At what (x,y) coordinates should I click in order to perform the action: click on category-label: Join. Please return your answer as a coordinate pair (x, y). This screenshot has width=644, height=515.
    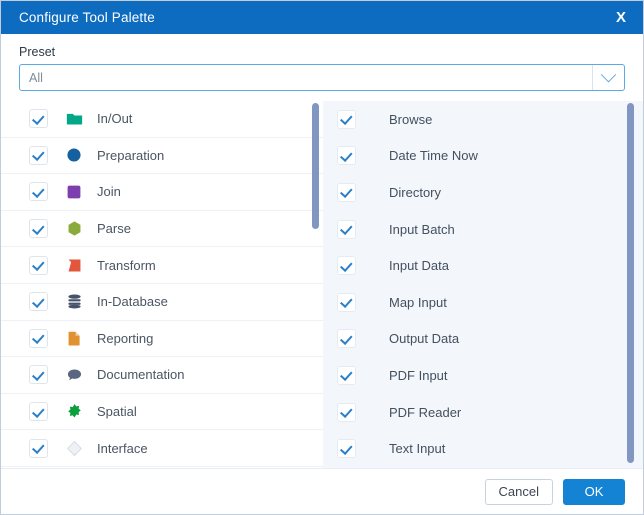
    Looking at the image, I should click on (109, 192).